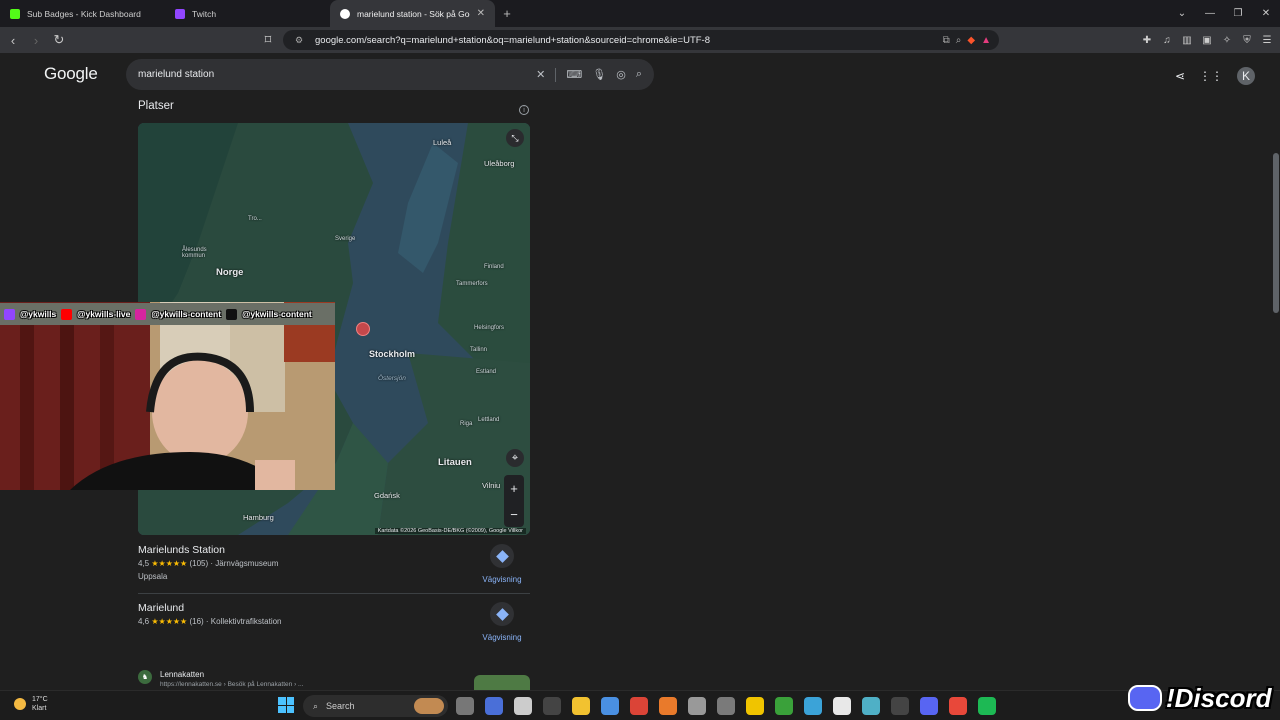  I want to click on result-thumbnail, so click(502, 682).